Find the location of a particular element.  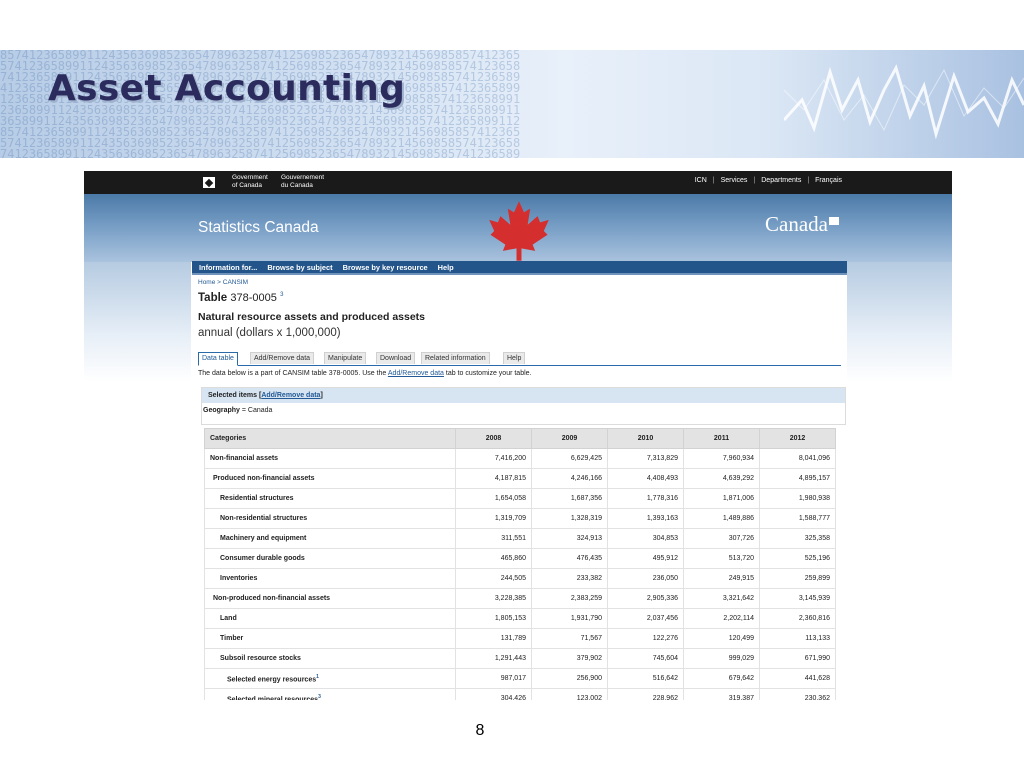

row-category-label: Land is located at coordinates (228, 618).